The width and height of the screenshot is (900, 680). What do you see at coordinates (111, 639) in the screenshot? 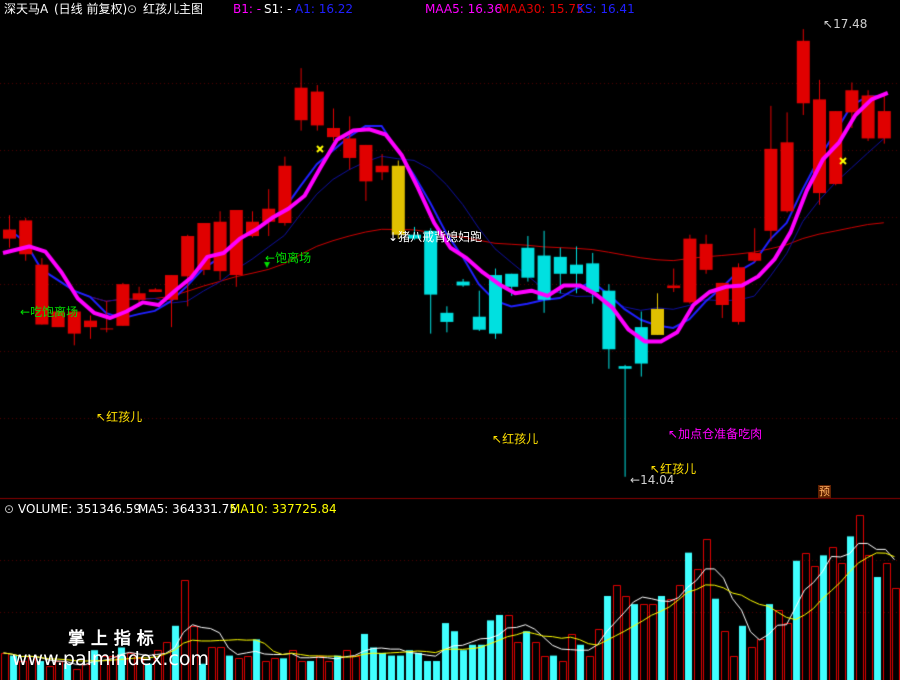
I see `watermark-cn: 掌 上 指 标` at bounding box center [111, 639].